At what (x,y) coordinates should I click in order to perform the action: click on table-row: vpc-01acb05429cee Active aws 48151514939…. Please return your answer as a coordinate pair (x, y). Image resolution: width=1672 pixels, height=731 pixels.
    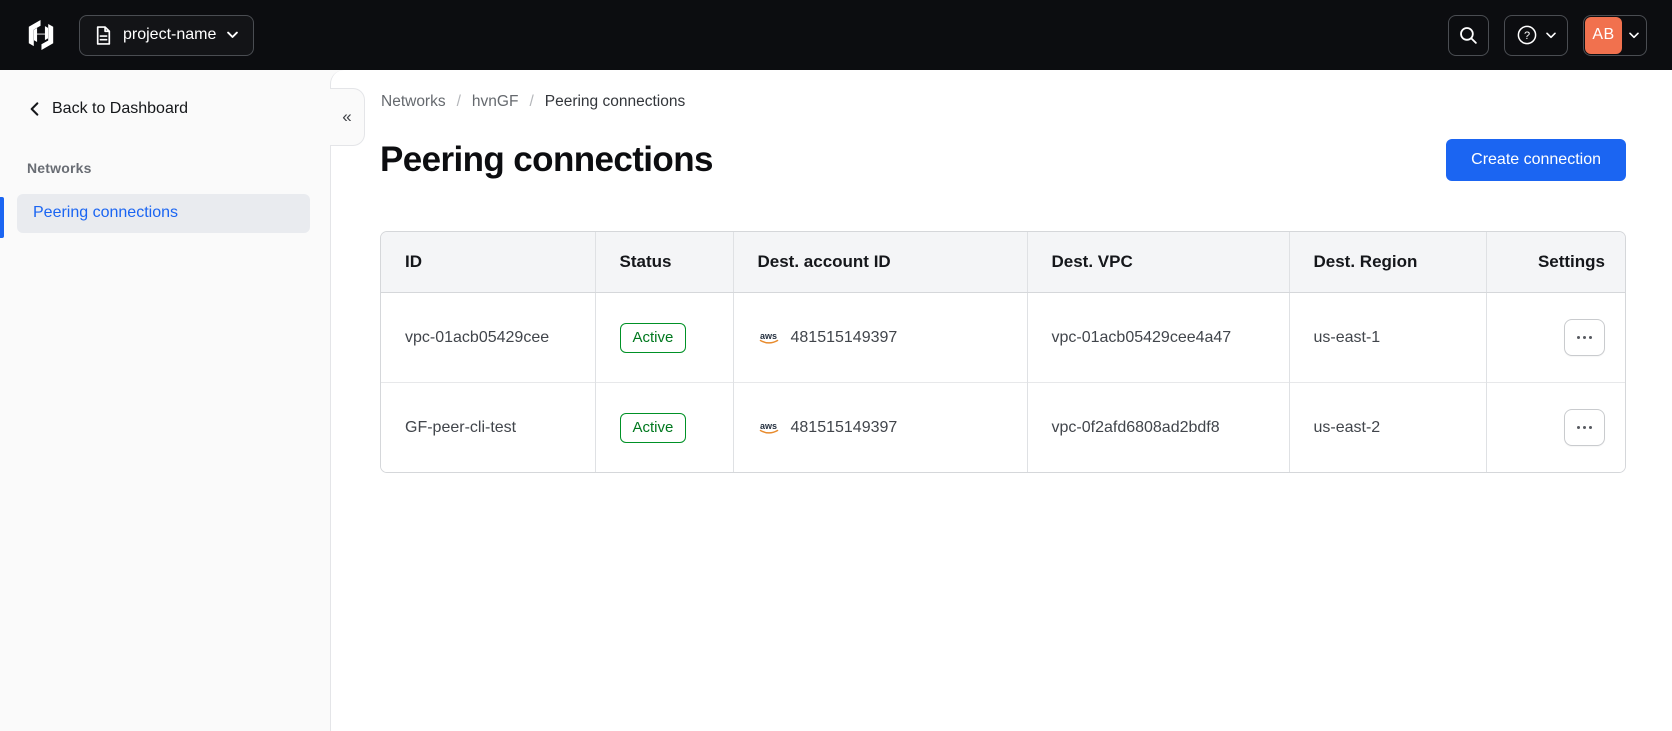
    Looking at the image, I should click on (1003, 337).